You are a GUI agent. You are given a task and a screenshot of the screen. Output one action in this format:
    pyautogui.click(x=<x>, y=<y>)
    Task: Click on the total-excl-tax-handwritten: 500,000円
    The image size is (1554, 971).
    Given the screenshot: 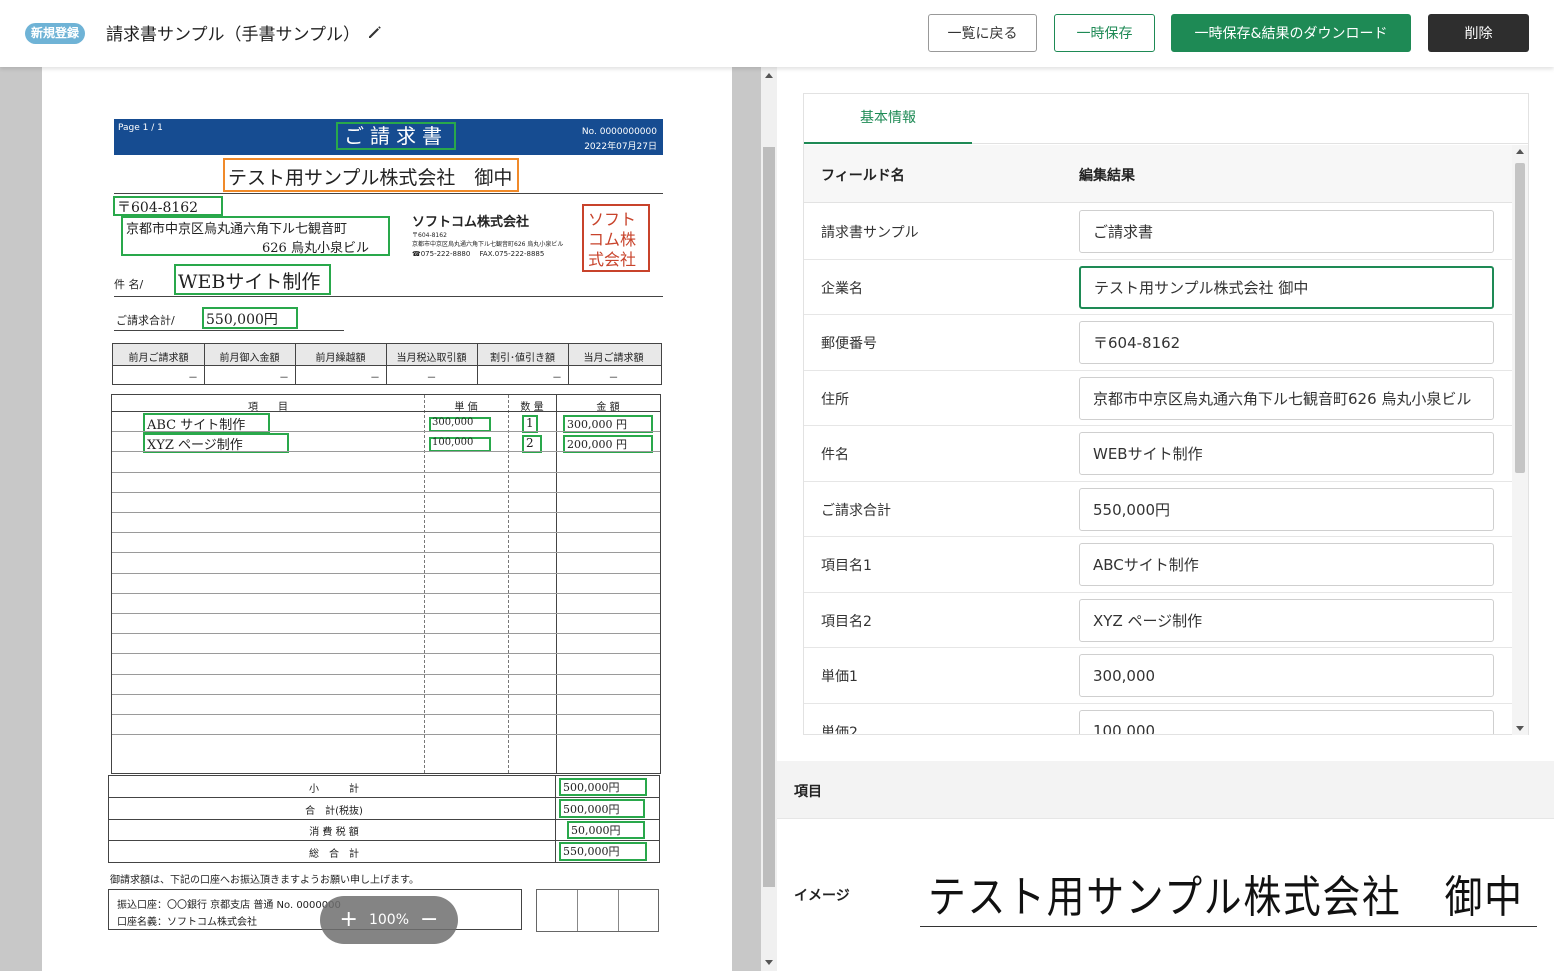 What is the action you would take?
    pyautogui.click(x=591, y=809)
    